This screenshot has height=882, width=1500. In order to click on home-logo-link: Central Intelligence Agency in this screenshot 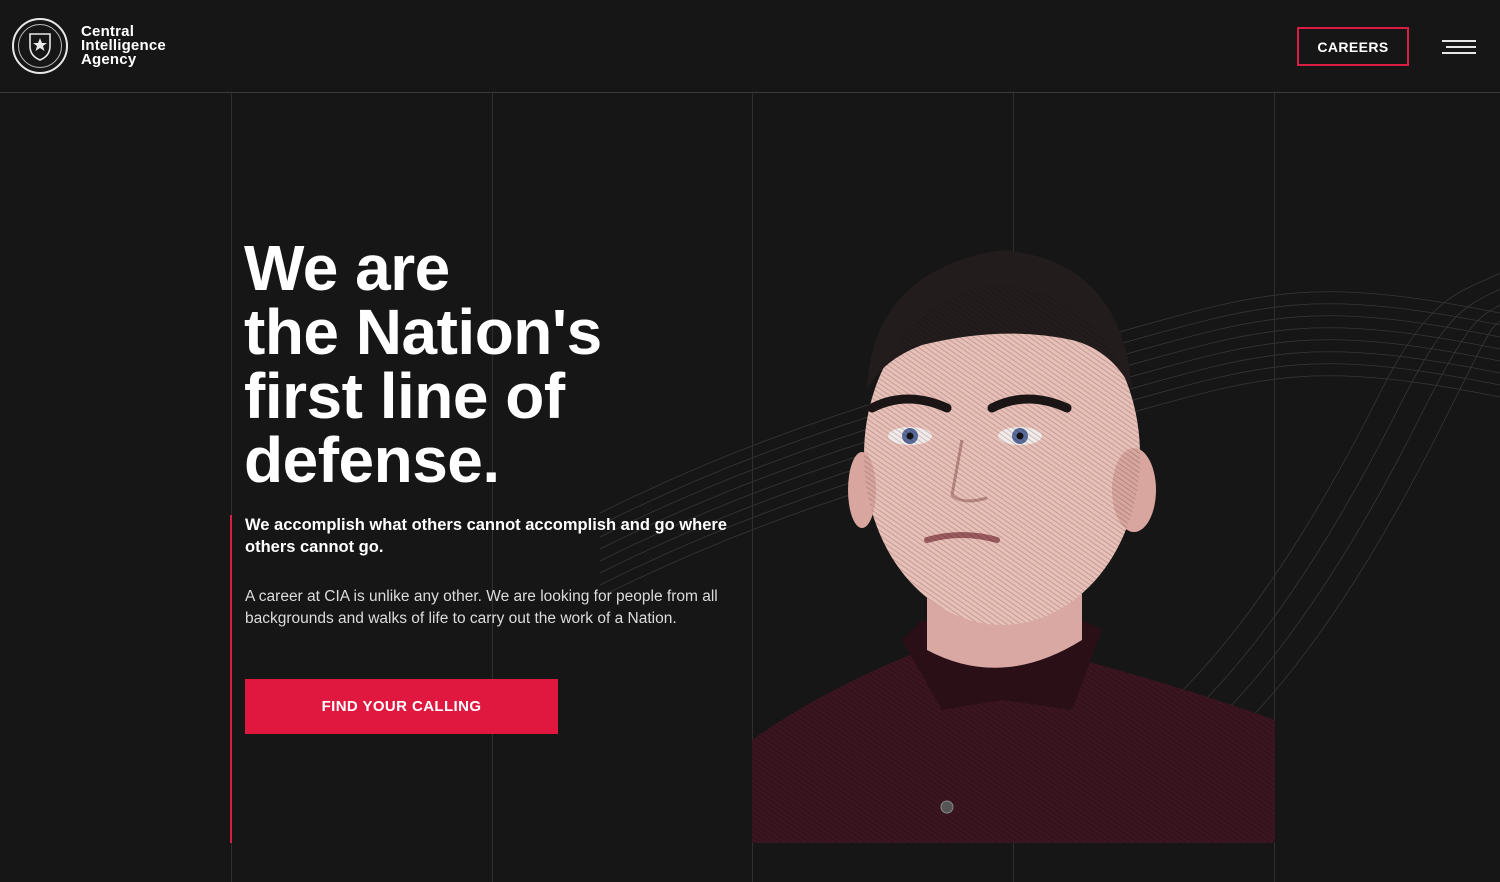, I will do `click(89, 46)`.